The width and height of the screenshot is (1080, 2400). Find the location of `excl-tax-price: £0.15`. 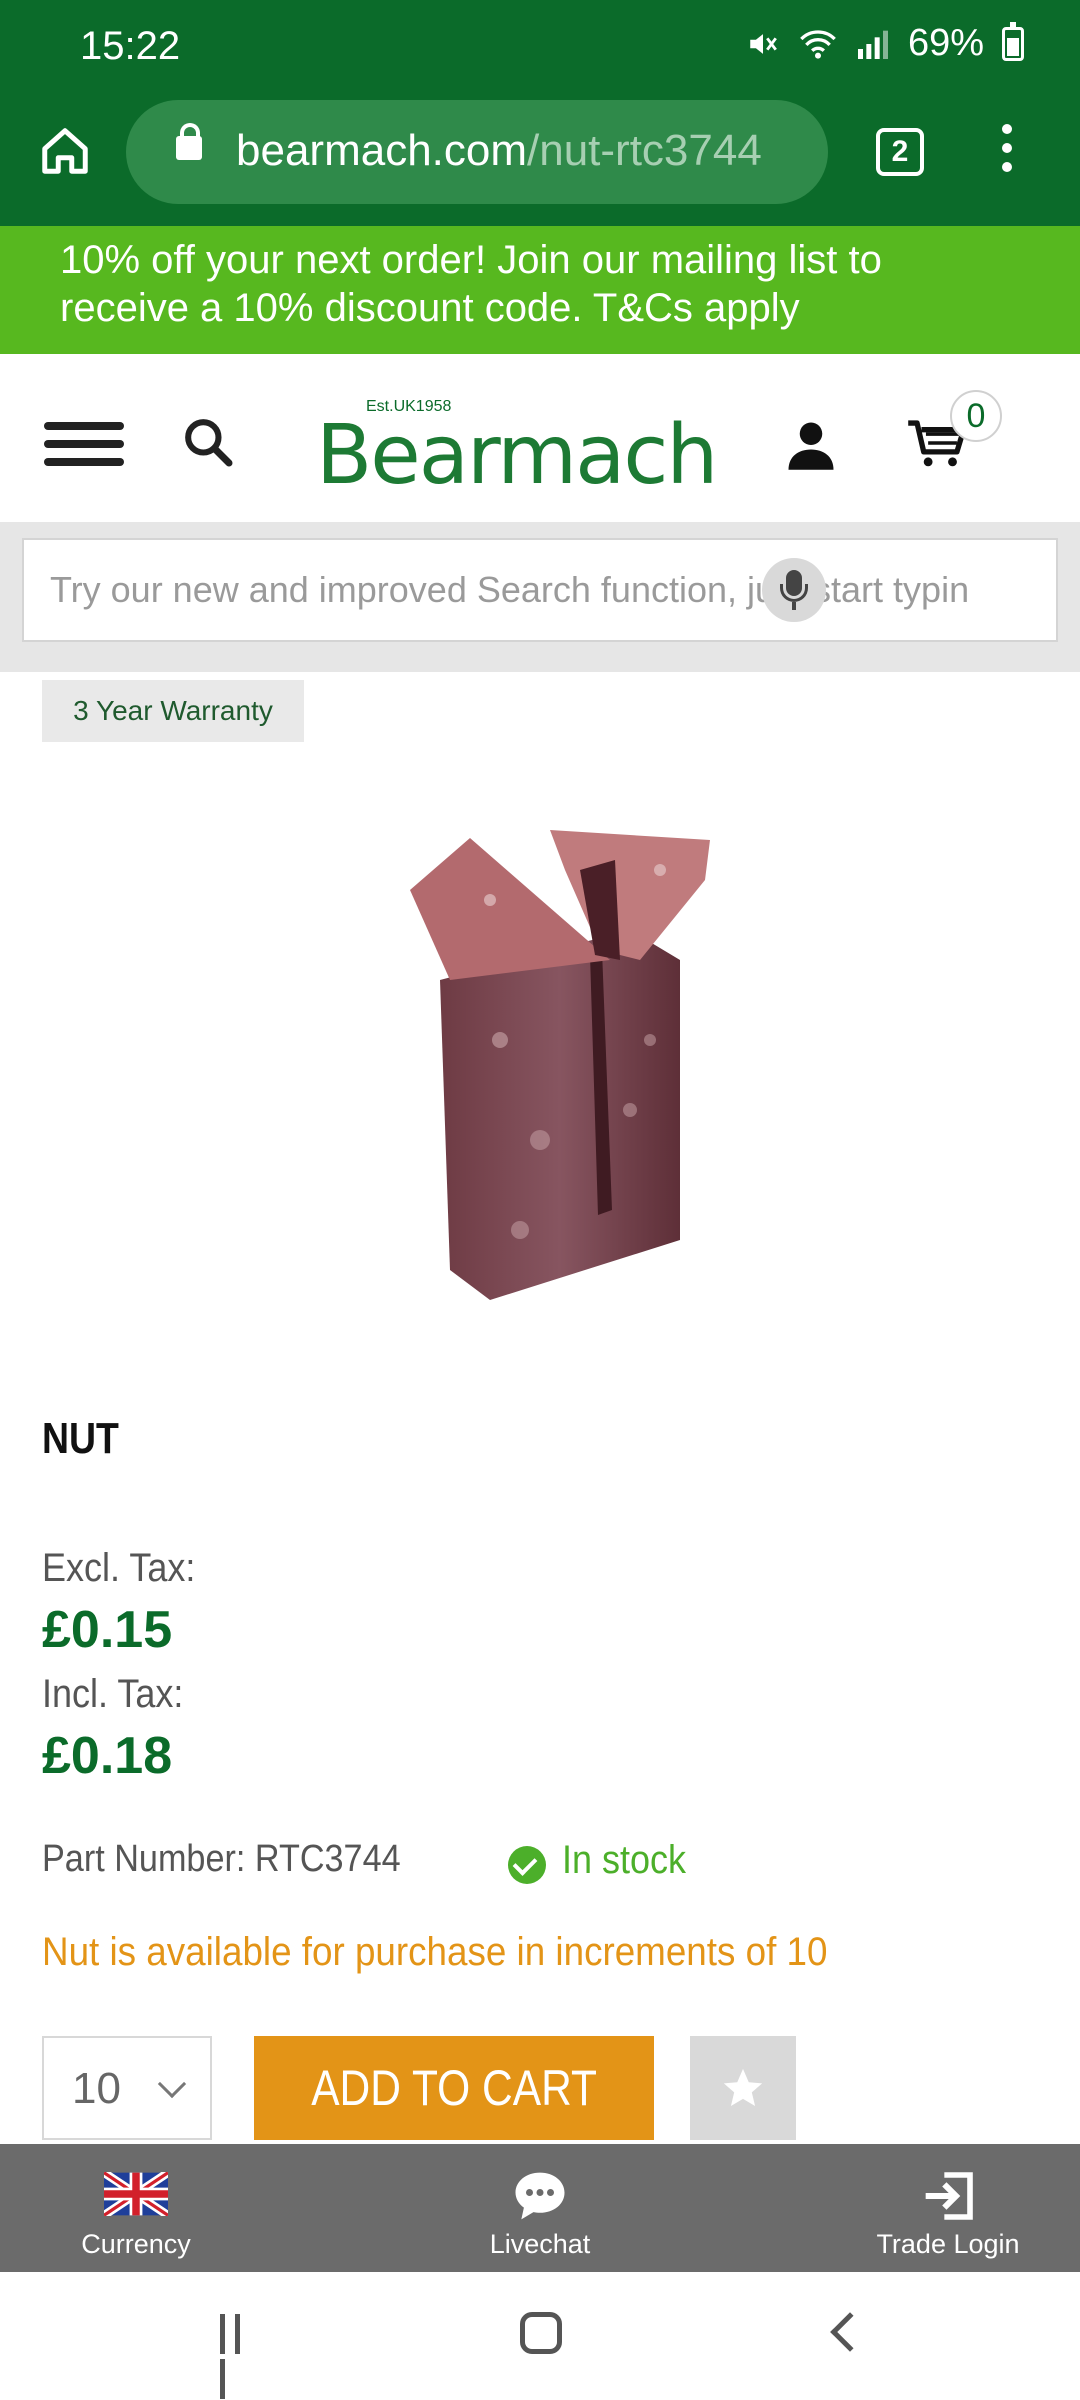

excl-tax-price: £0.15 is located at coordinates (107, 1630).